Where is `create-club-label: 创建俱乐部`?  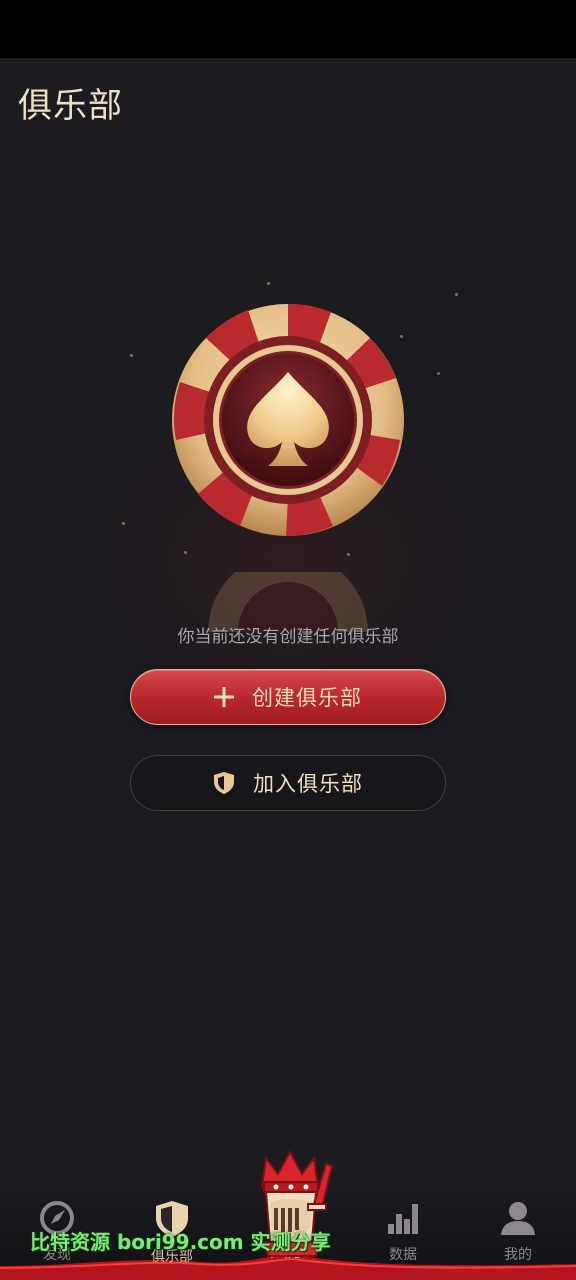 create-club-label: 创建俱乐部 is located at coordinates (307, 698).